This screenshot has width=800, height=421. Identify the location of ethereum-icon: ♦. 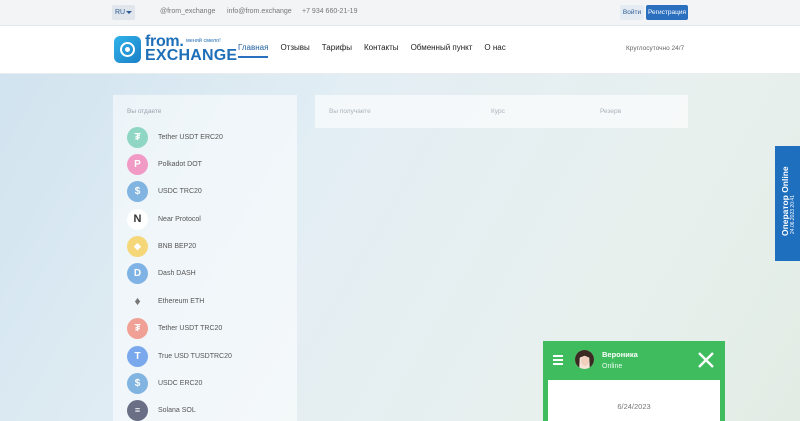
(137, 301).